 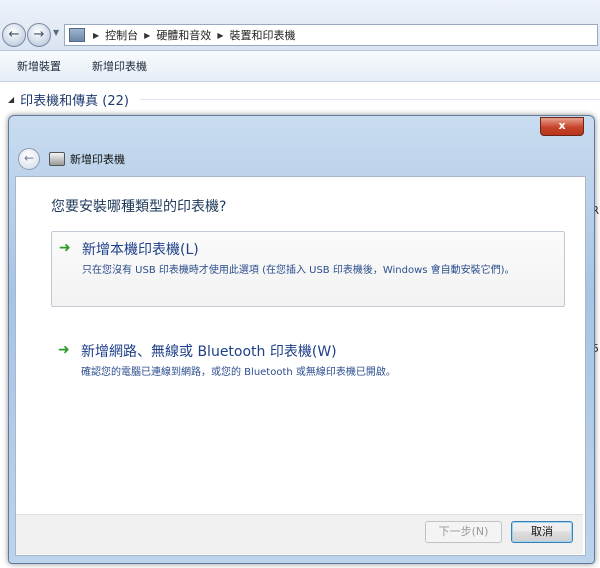 I want to click on option-title: 新增網路、無線或 Bluetooth 印表機(W), so click(x=209, y=351).